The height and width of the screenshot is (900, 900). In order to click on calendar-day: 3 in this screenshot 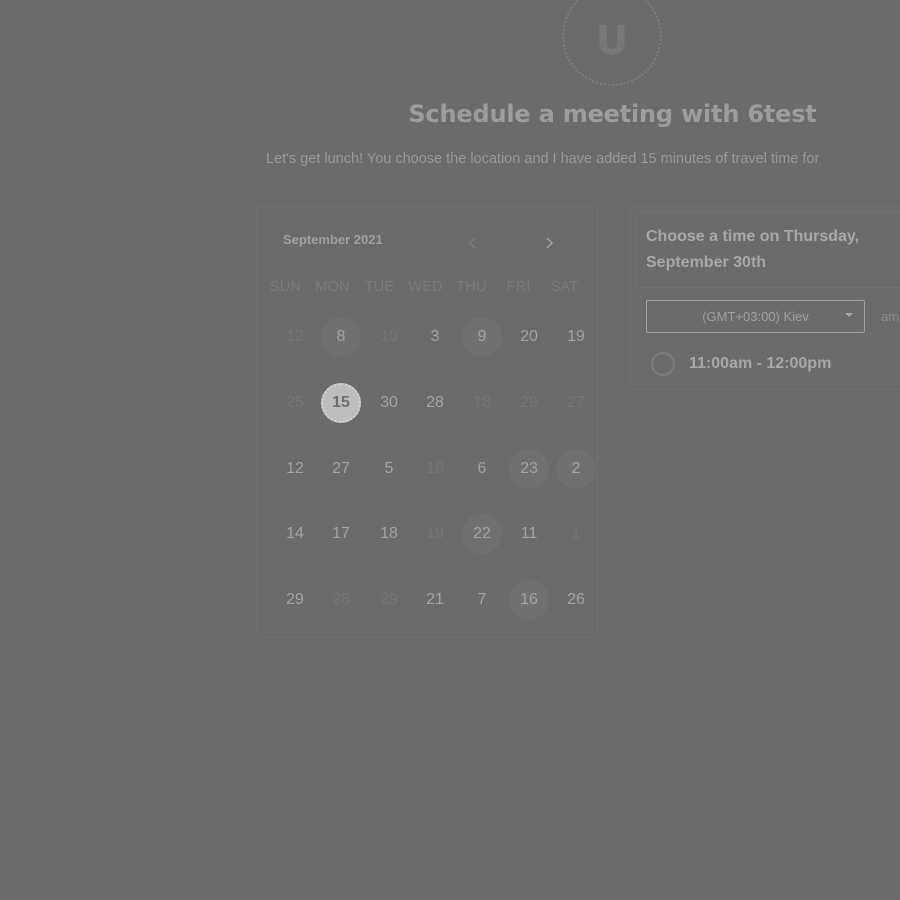, I will do `click(435, 337)`.